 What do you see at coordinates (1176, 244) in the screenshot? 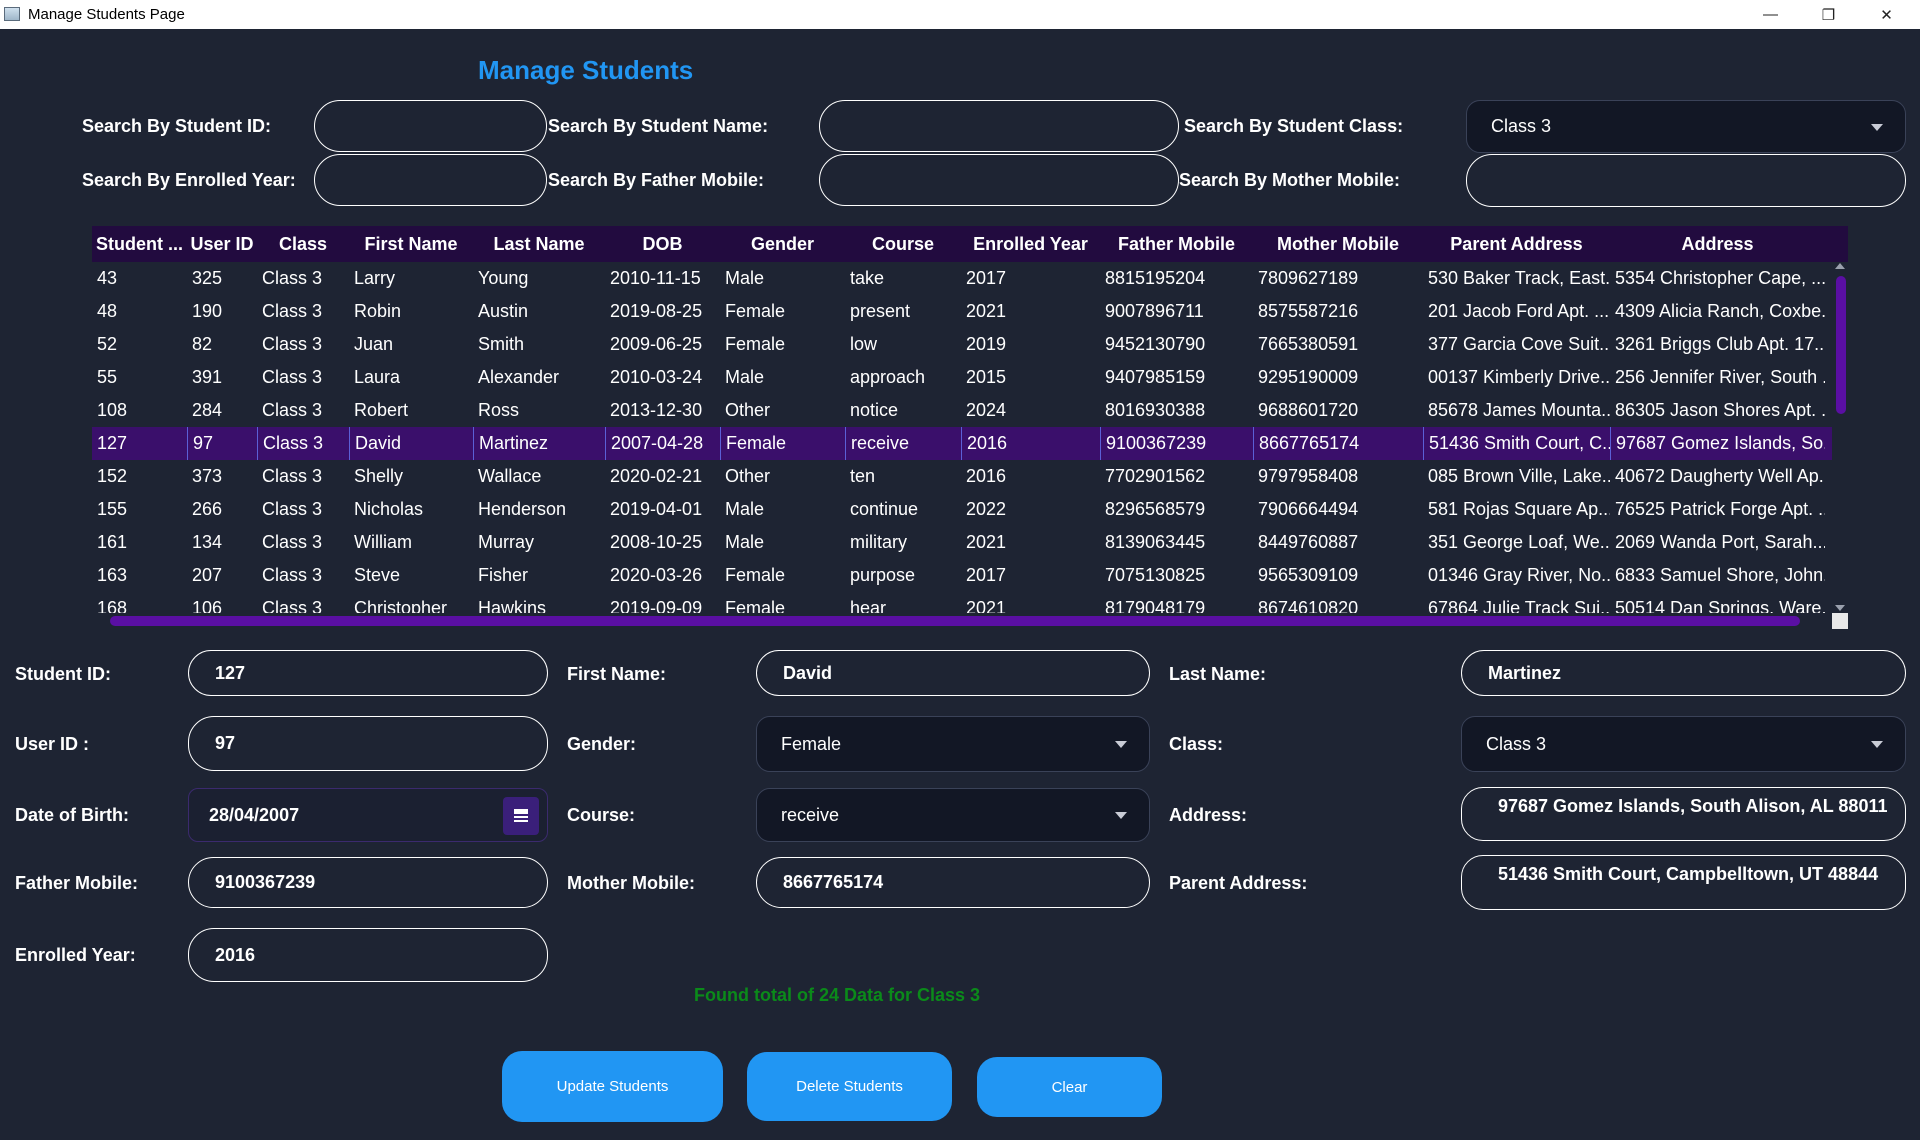
I see `column-header: Father Mobile` at bounding box center [1176, 244].